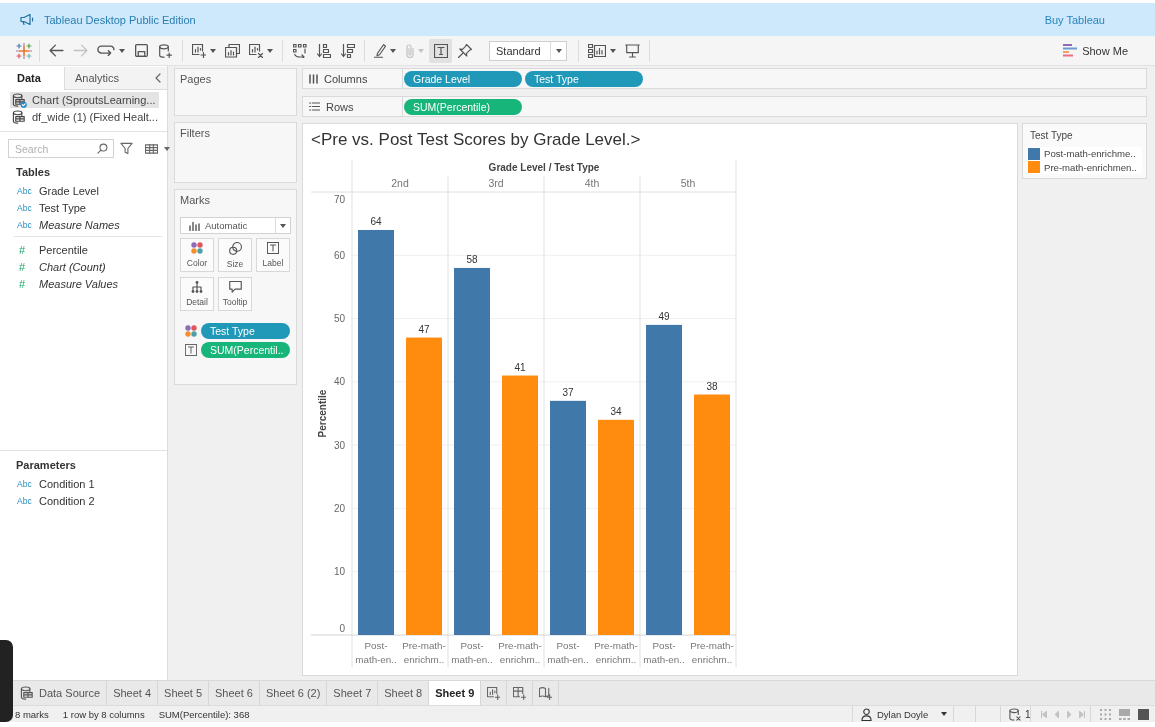  I want to click on value-label: 64, so click(376, 221).